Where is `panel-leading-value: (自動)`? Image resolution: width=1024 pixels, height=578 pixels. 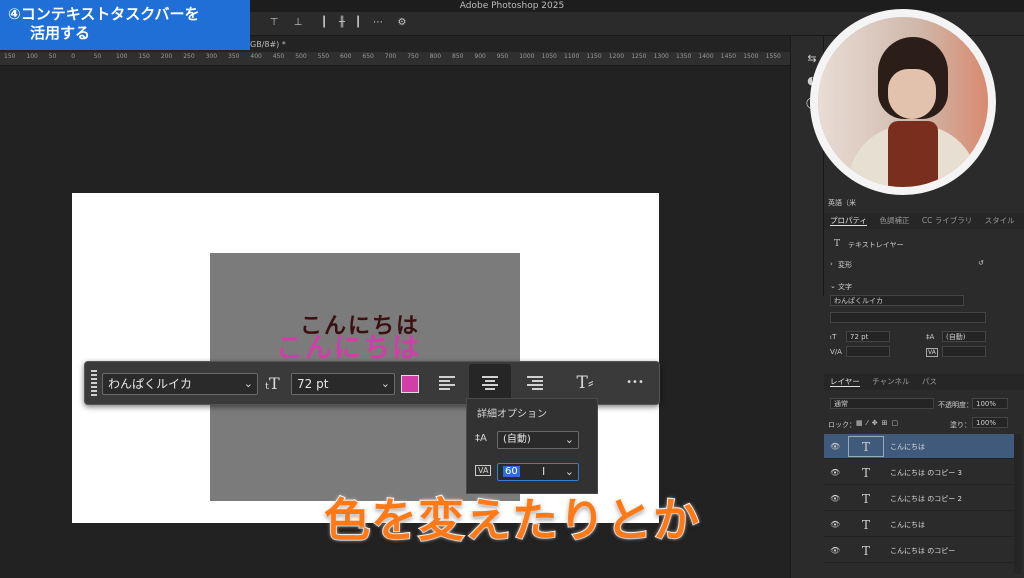
panel-leading-value: (自動) is located at coordinates (956, 337).